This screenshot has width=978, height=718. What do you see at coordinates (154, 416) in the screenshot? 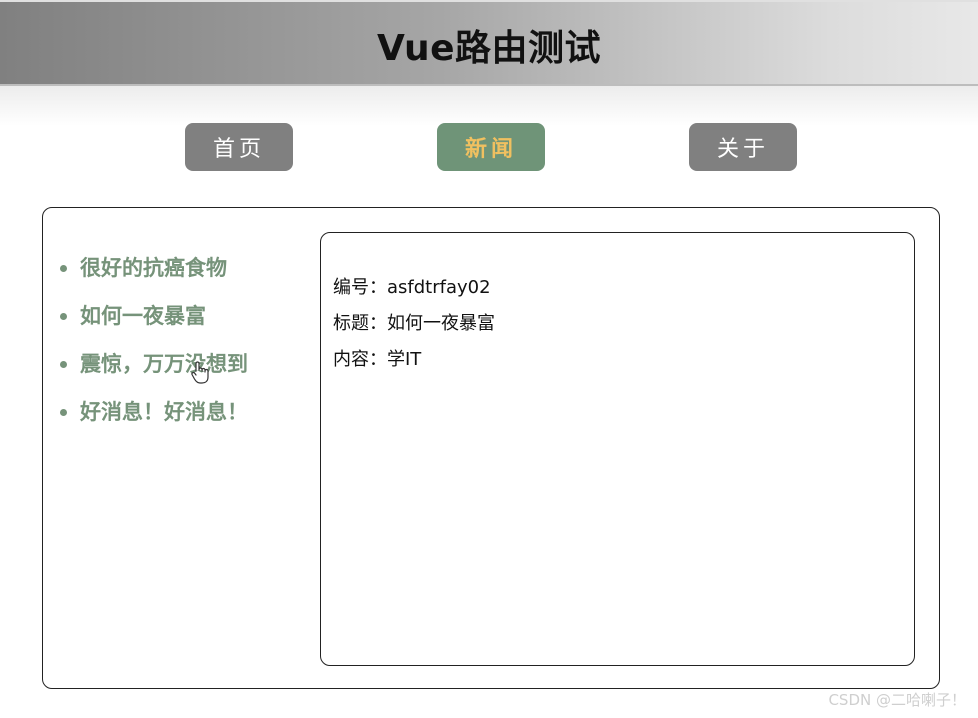
I see `news-link-4: 好消息！好消息！` at bounding box center [154, 416].